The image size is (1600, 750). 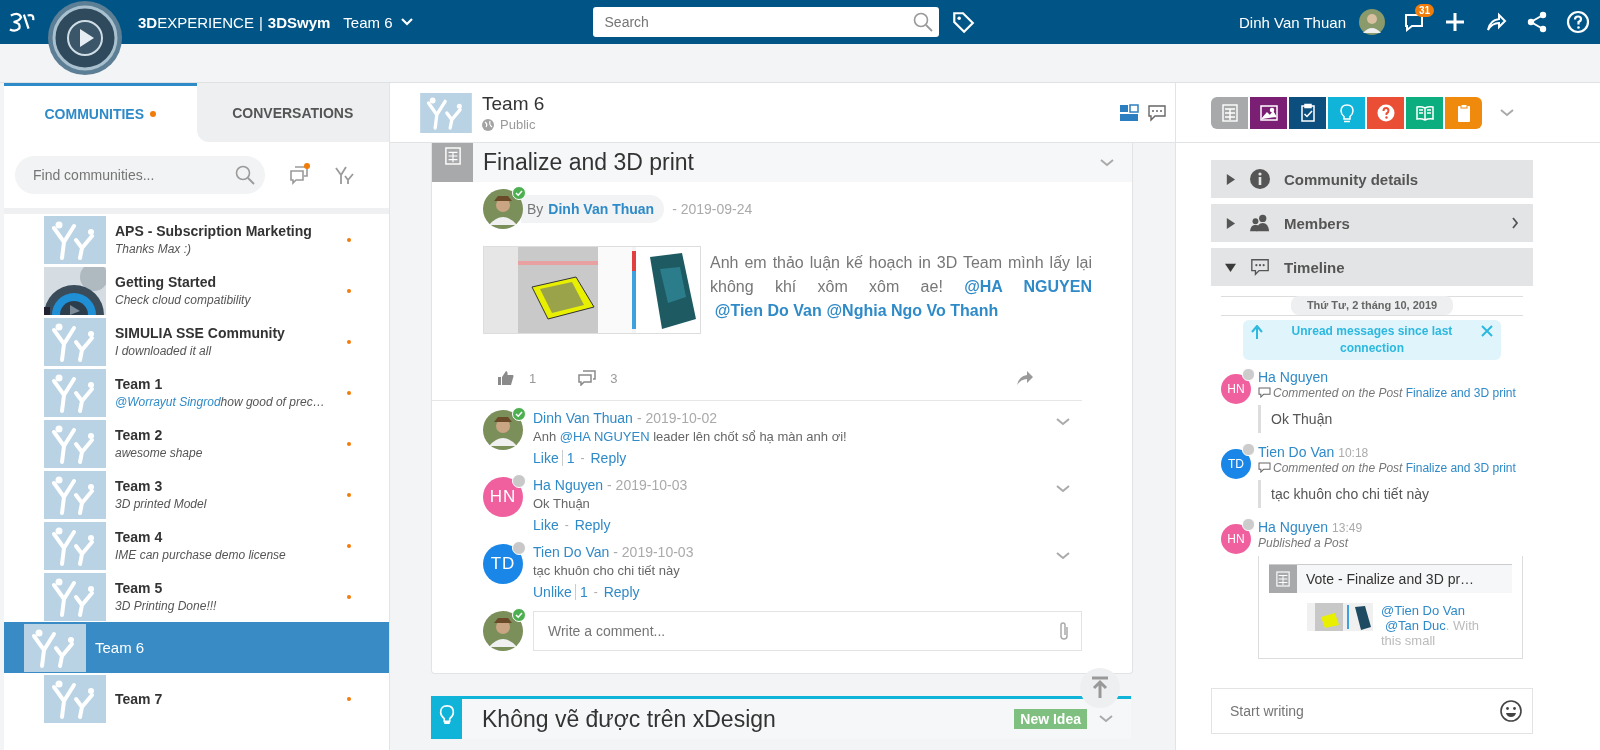 What do you see at coordinates (196, 698) in the screenshot?
I see `community-item: Team 7` at bounding box center [196, 698].